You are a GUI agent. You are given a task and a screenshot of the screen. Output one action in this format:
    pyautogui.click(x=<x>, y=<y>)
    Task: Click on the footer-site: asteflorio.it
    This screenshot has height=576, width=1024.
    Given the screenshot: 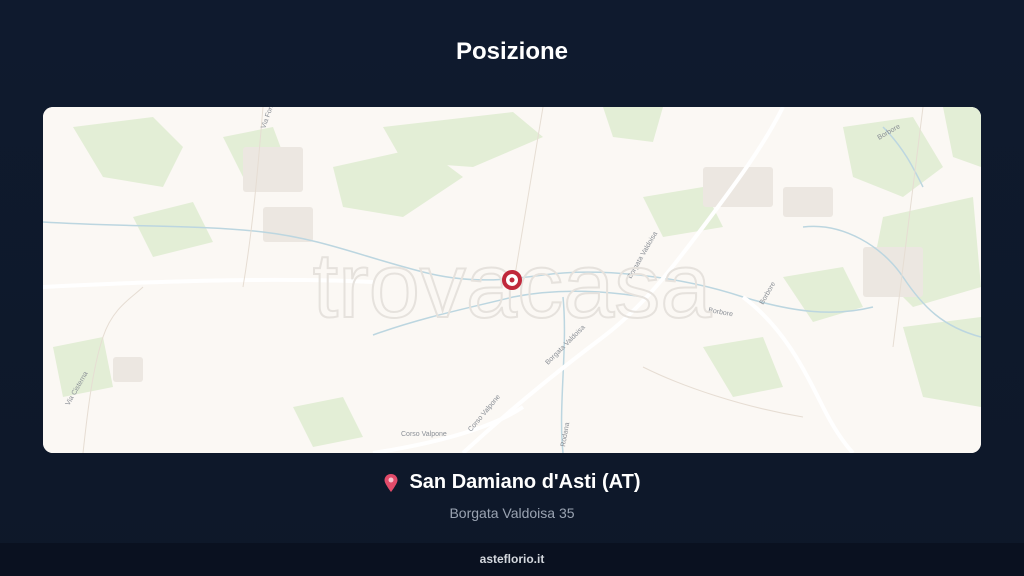 What is the action you would take?
    pyautogui.click(x=512, y=559)
    